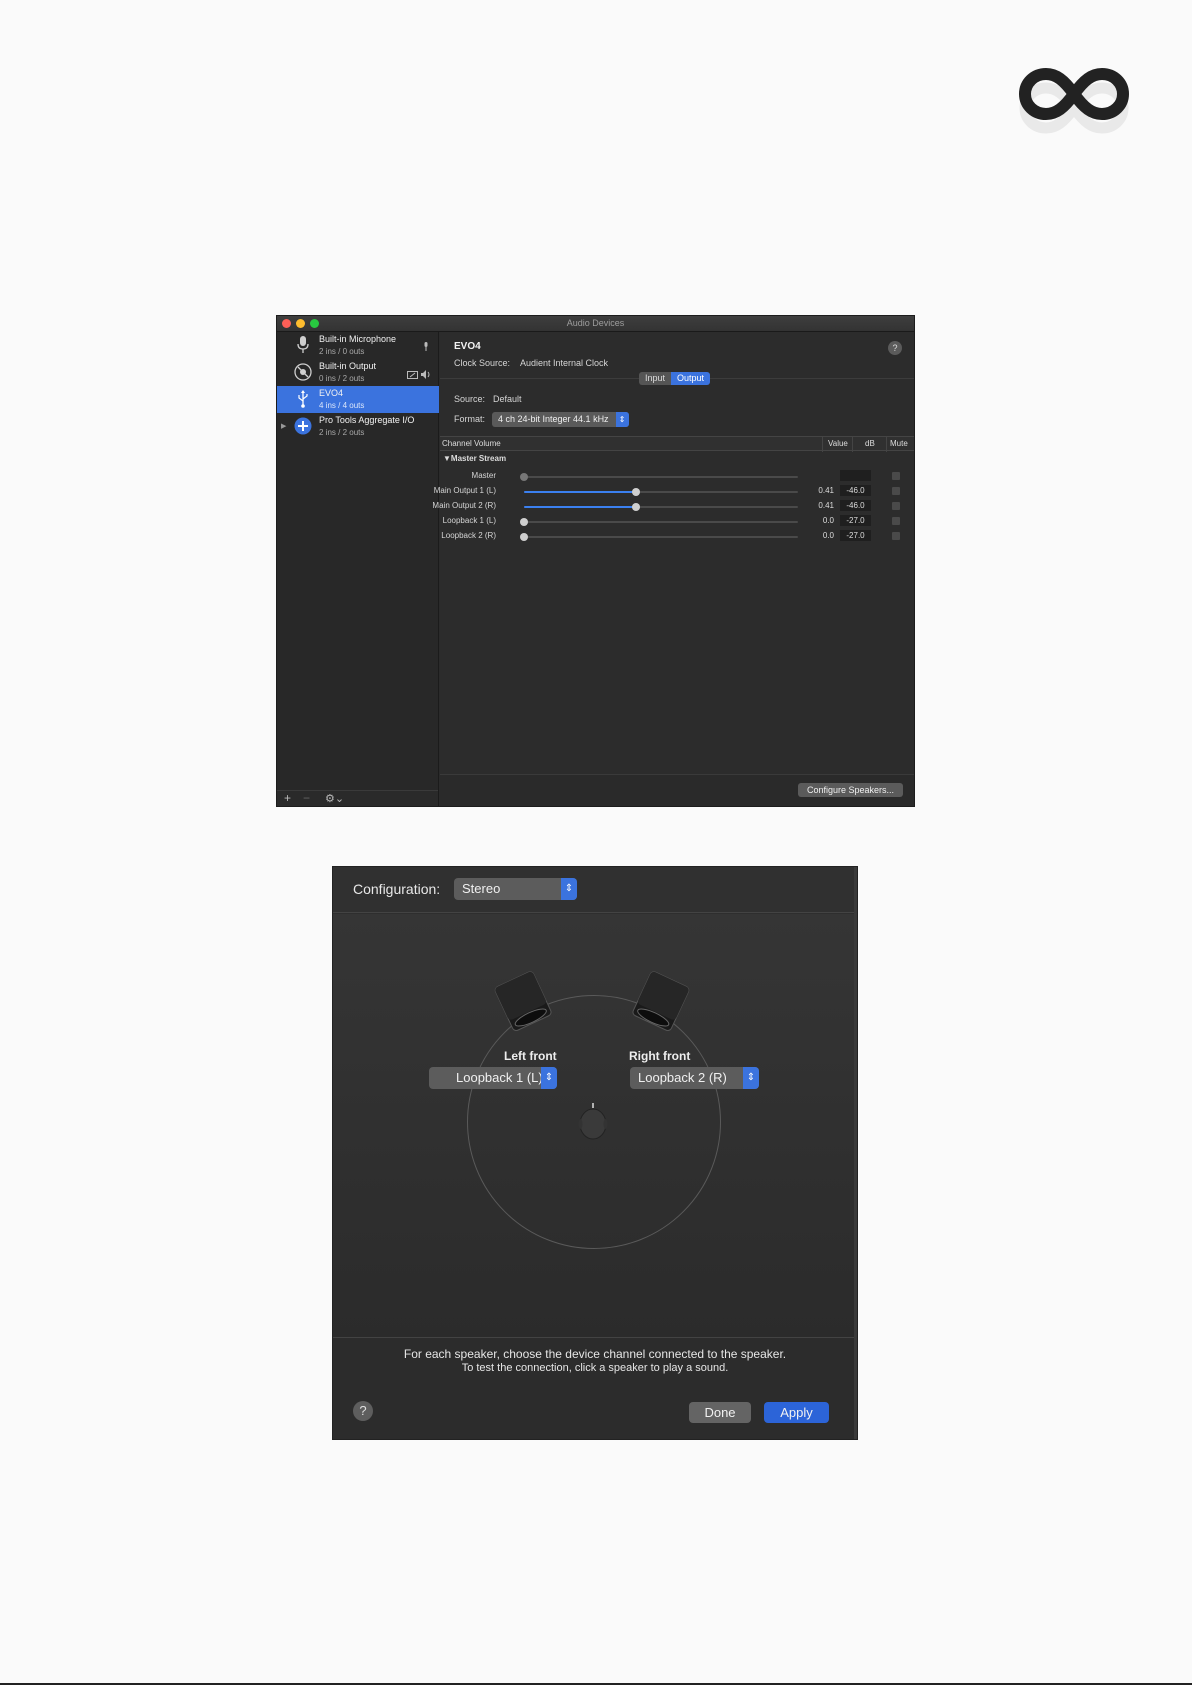 The image size is (1192, 1685). What do you see at coordinates (691, 378) in the screenshot?
I see `tab-output: Output` at bounding box center [691, 378].